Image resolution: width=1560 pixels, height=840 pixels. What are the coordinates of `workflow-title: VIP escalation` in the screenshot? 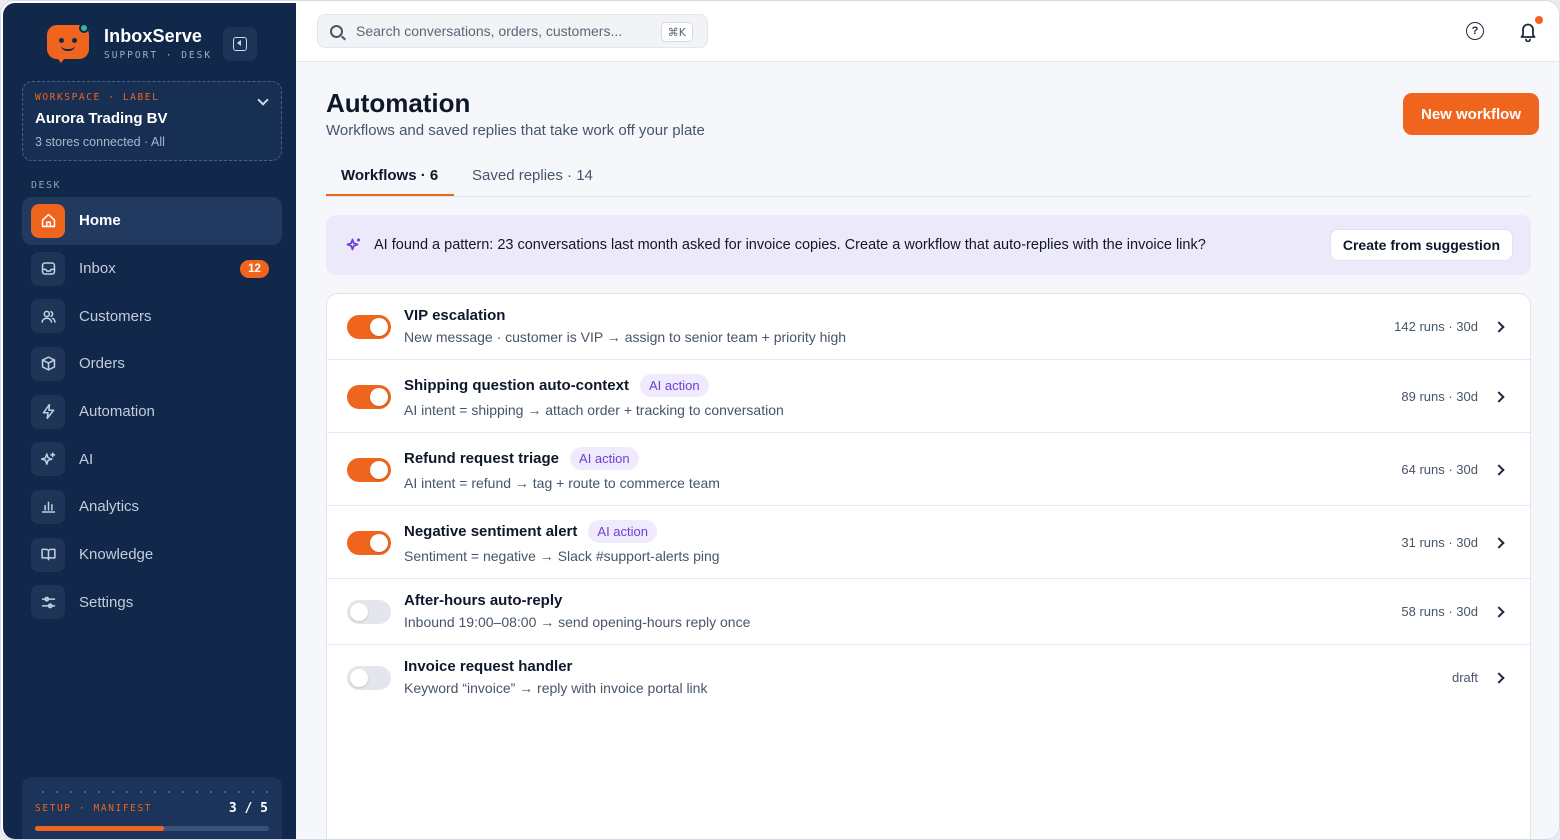 It's located at (454, 315).